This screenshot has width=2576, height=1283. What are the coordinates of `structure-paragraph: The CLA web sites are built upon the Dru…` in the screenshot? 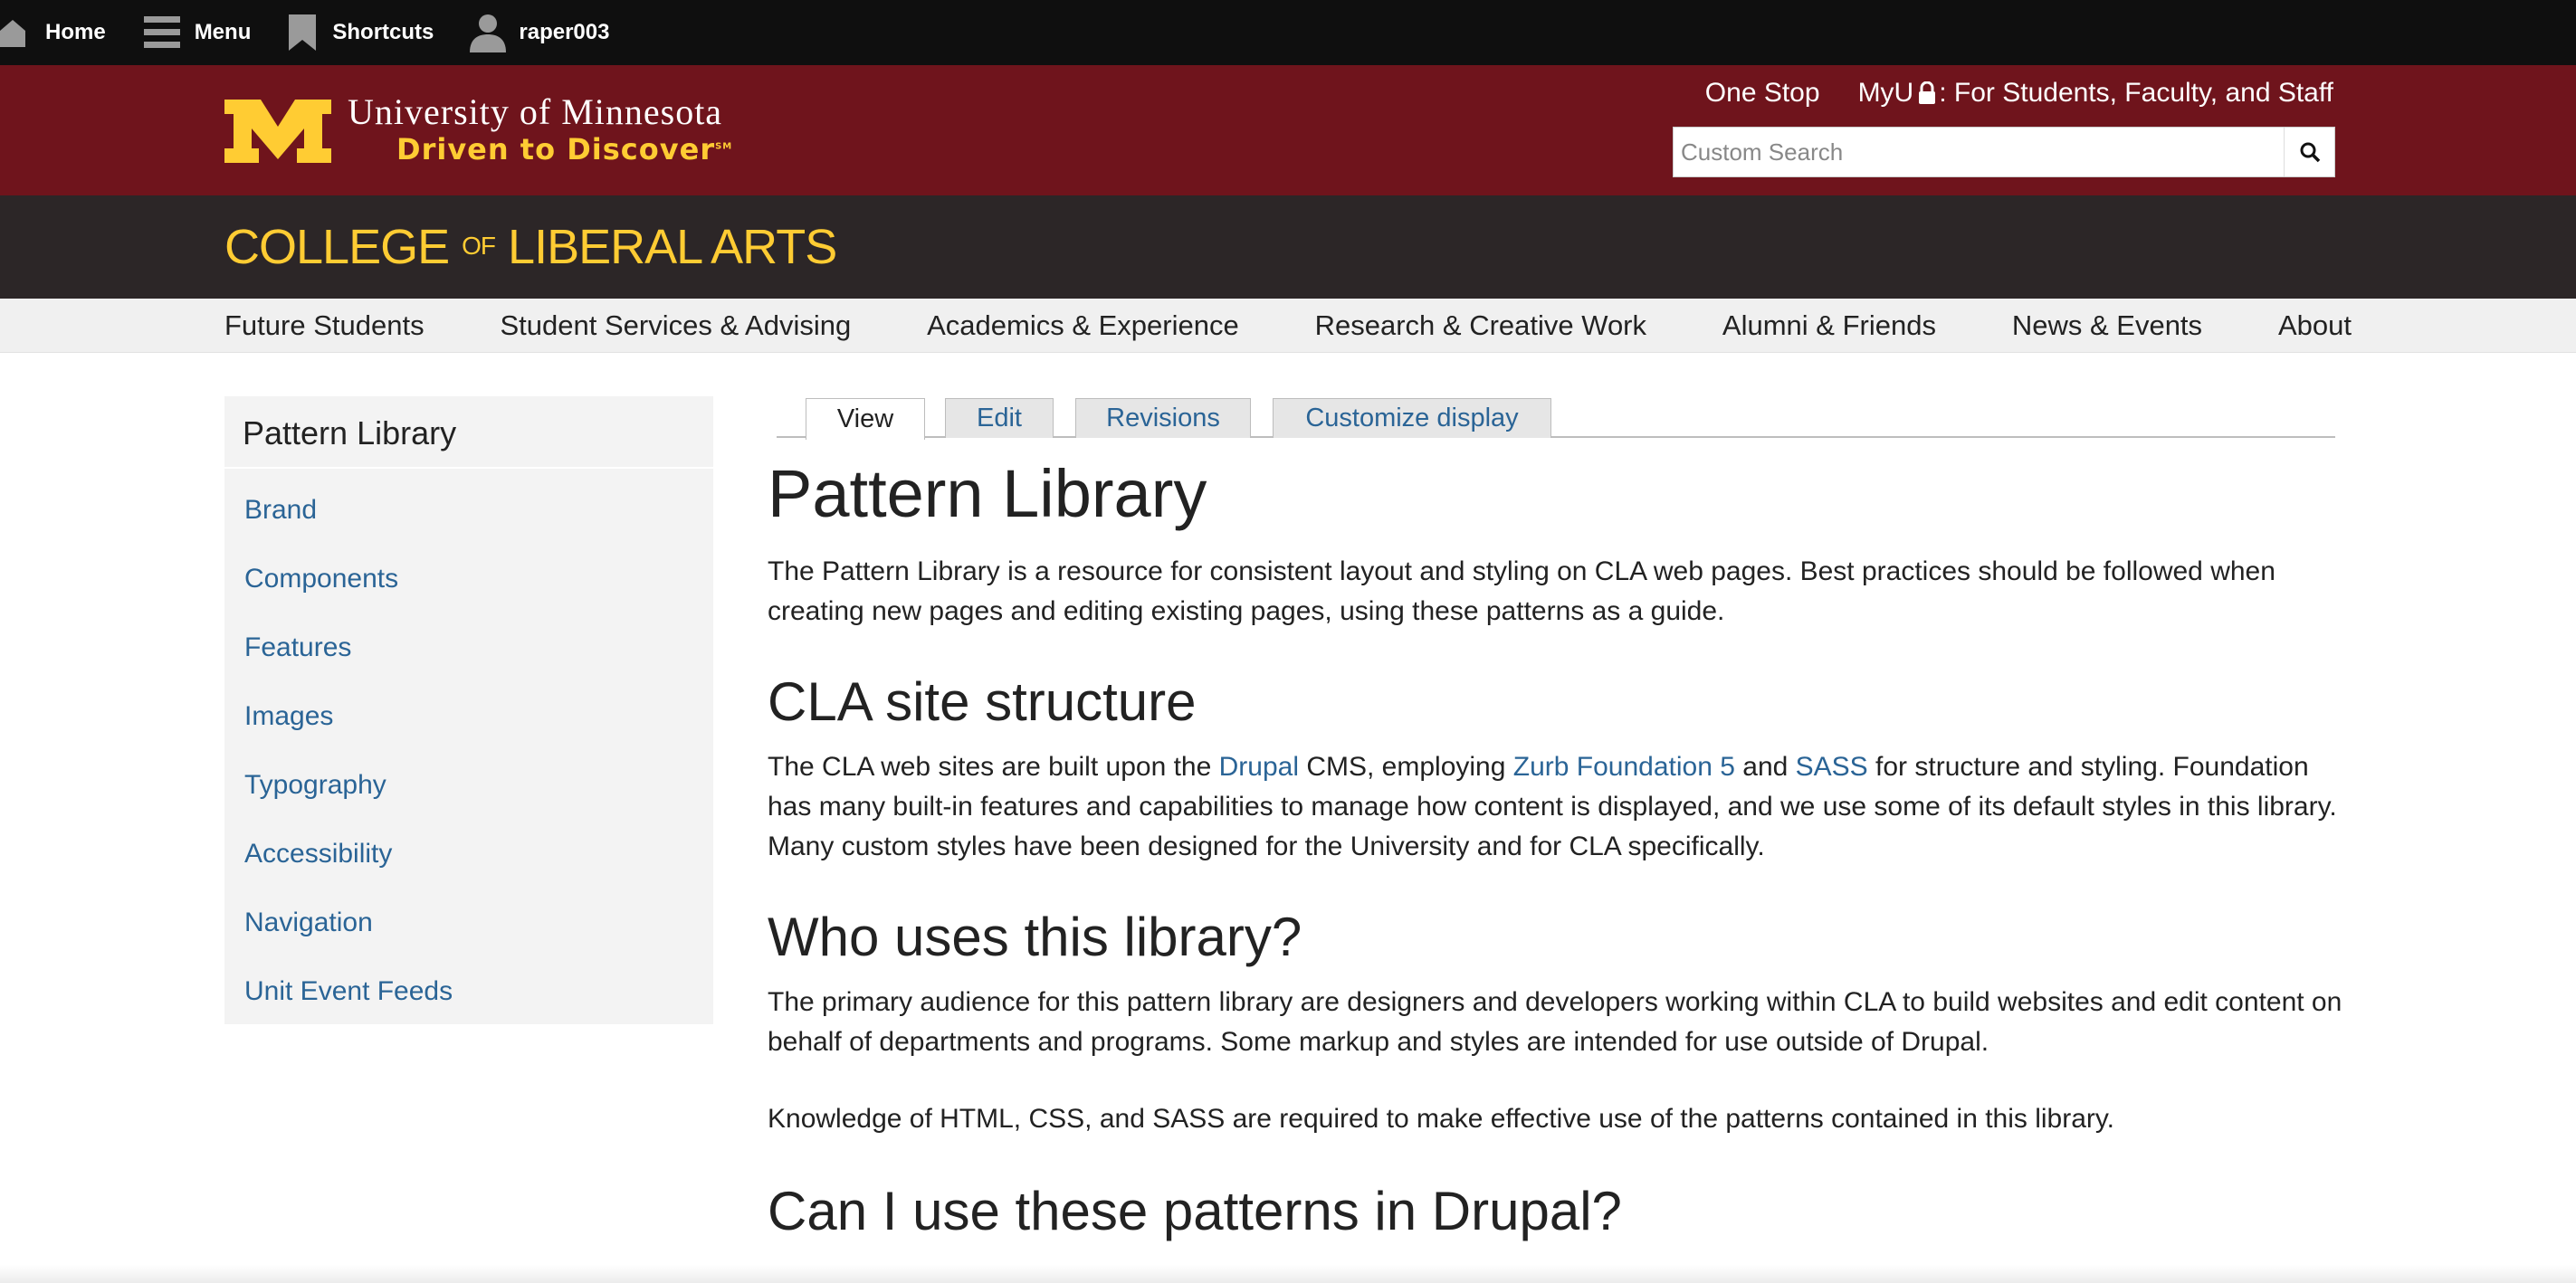 It's located at (1555, 807).